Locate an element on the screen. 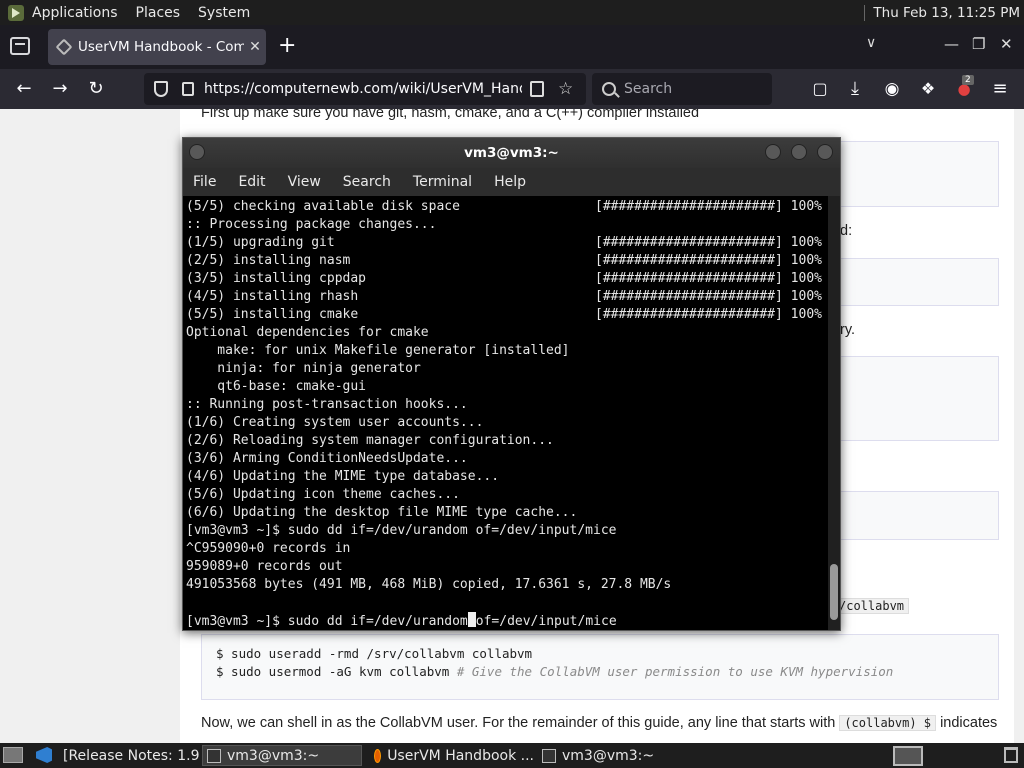  places-menu: Places is located at coordinates (158, 13).